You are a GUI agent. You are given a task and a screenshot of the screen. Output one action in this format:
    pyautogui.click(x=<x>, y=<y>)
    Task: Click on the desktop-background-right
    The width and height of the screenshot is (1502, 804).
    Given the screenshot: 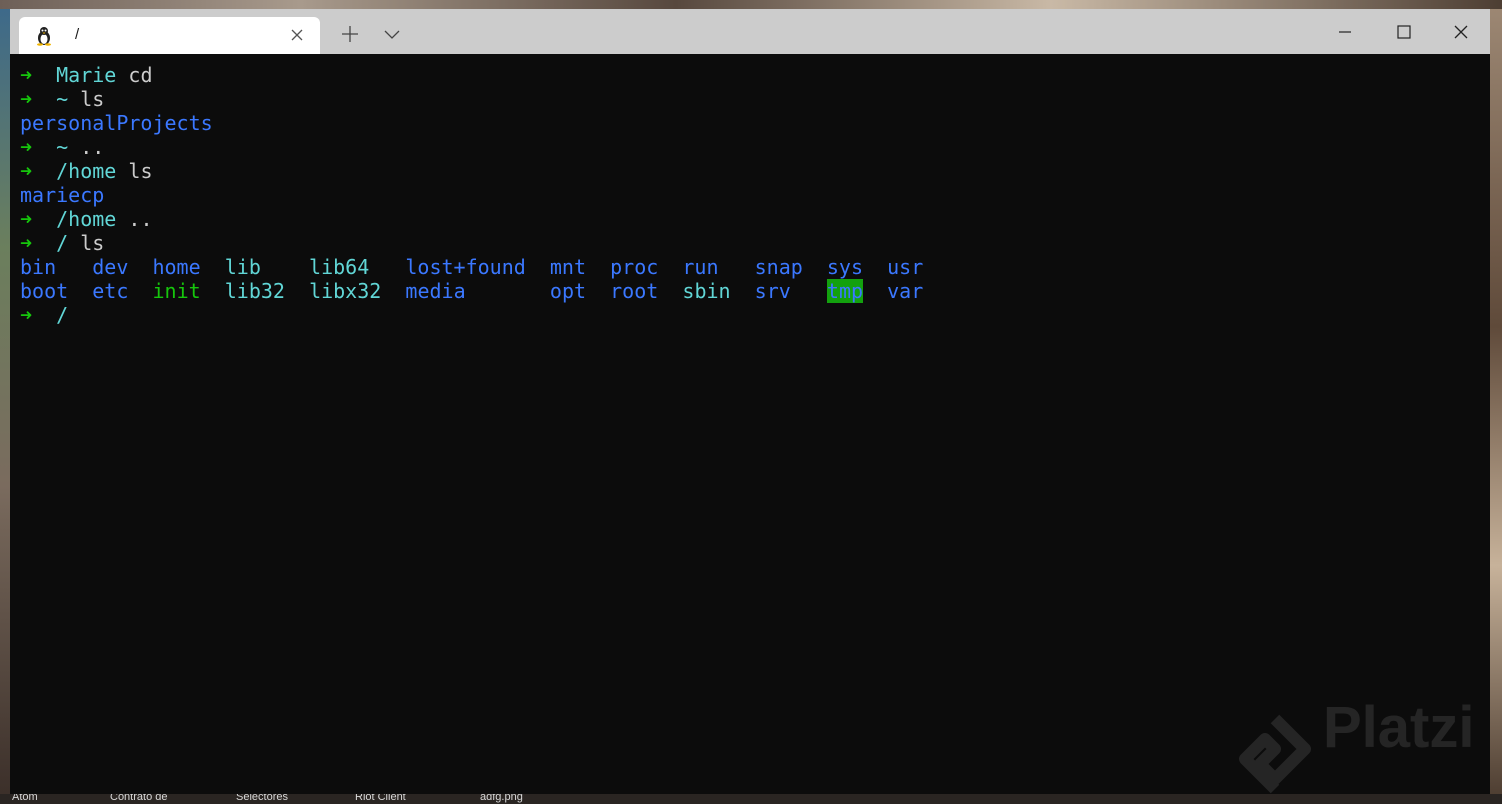 What is the action you would take?
    pyautogui.click(x=1496, y=406)
    